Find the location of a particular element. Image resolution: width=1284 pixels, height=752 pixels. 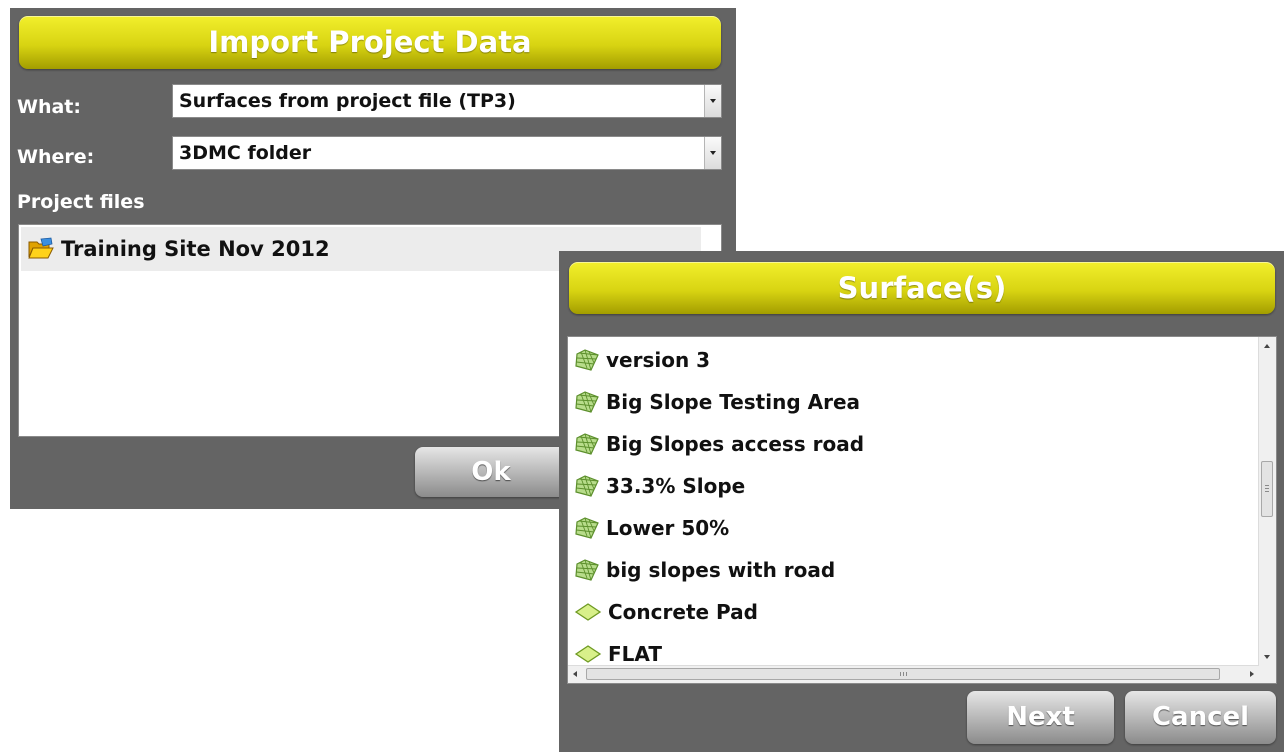

next-button: Next is located at coordinates (1040, 717).